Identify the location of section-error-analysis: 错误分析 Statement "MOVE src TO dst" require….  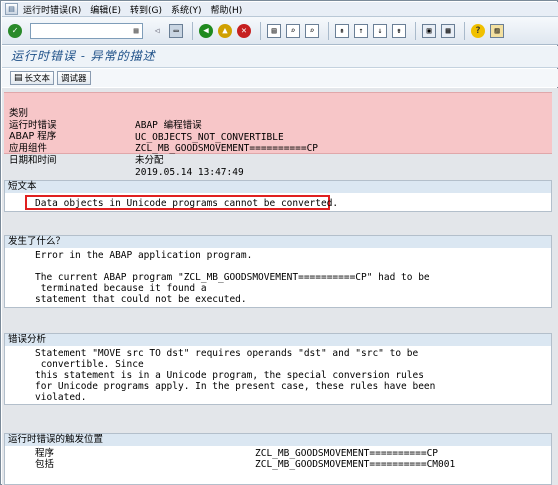
(278, 369).